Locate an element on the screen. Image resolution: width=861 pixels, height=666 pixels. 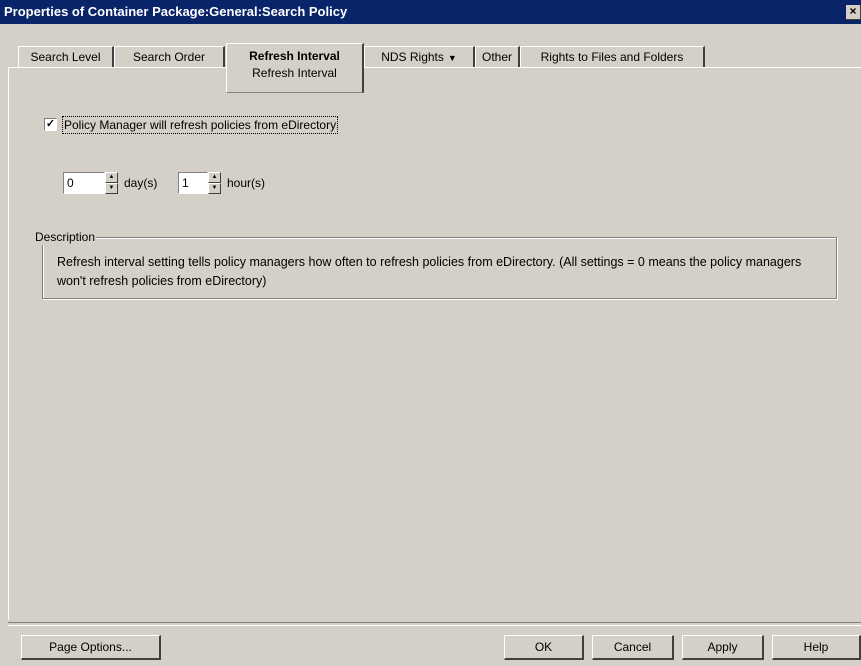
tab-rights-to-files: Rights to Files and Folders is located at coordinates (612, 56).